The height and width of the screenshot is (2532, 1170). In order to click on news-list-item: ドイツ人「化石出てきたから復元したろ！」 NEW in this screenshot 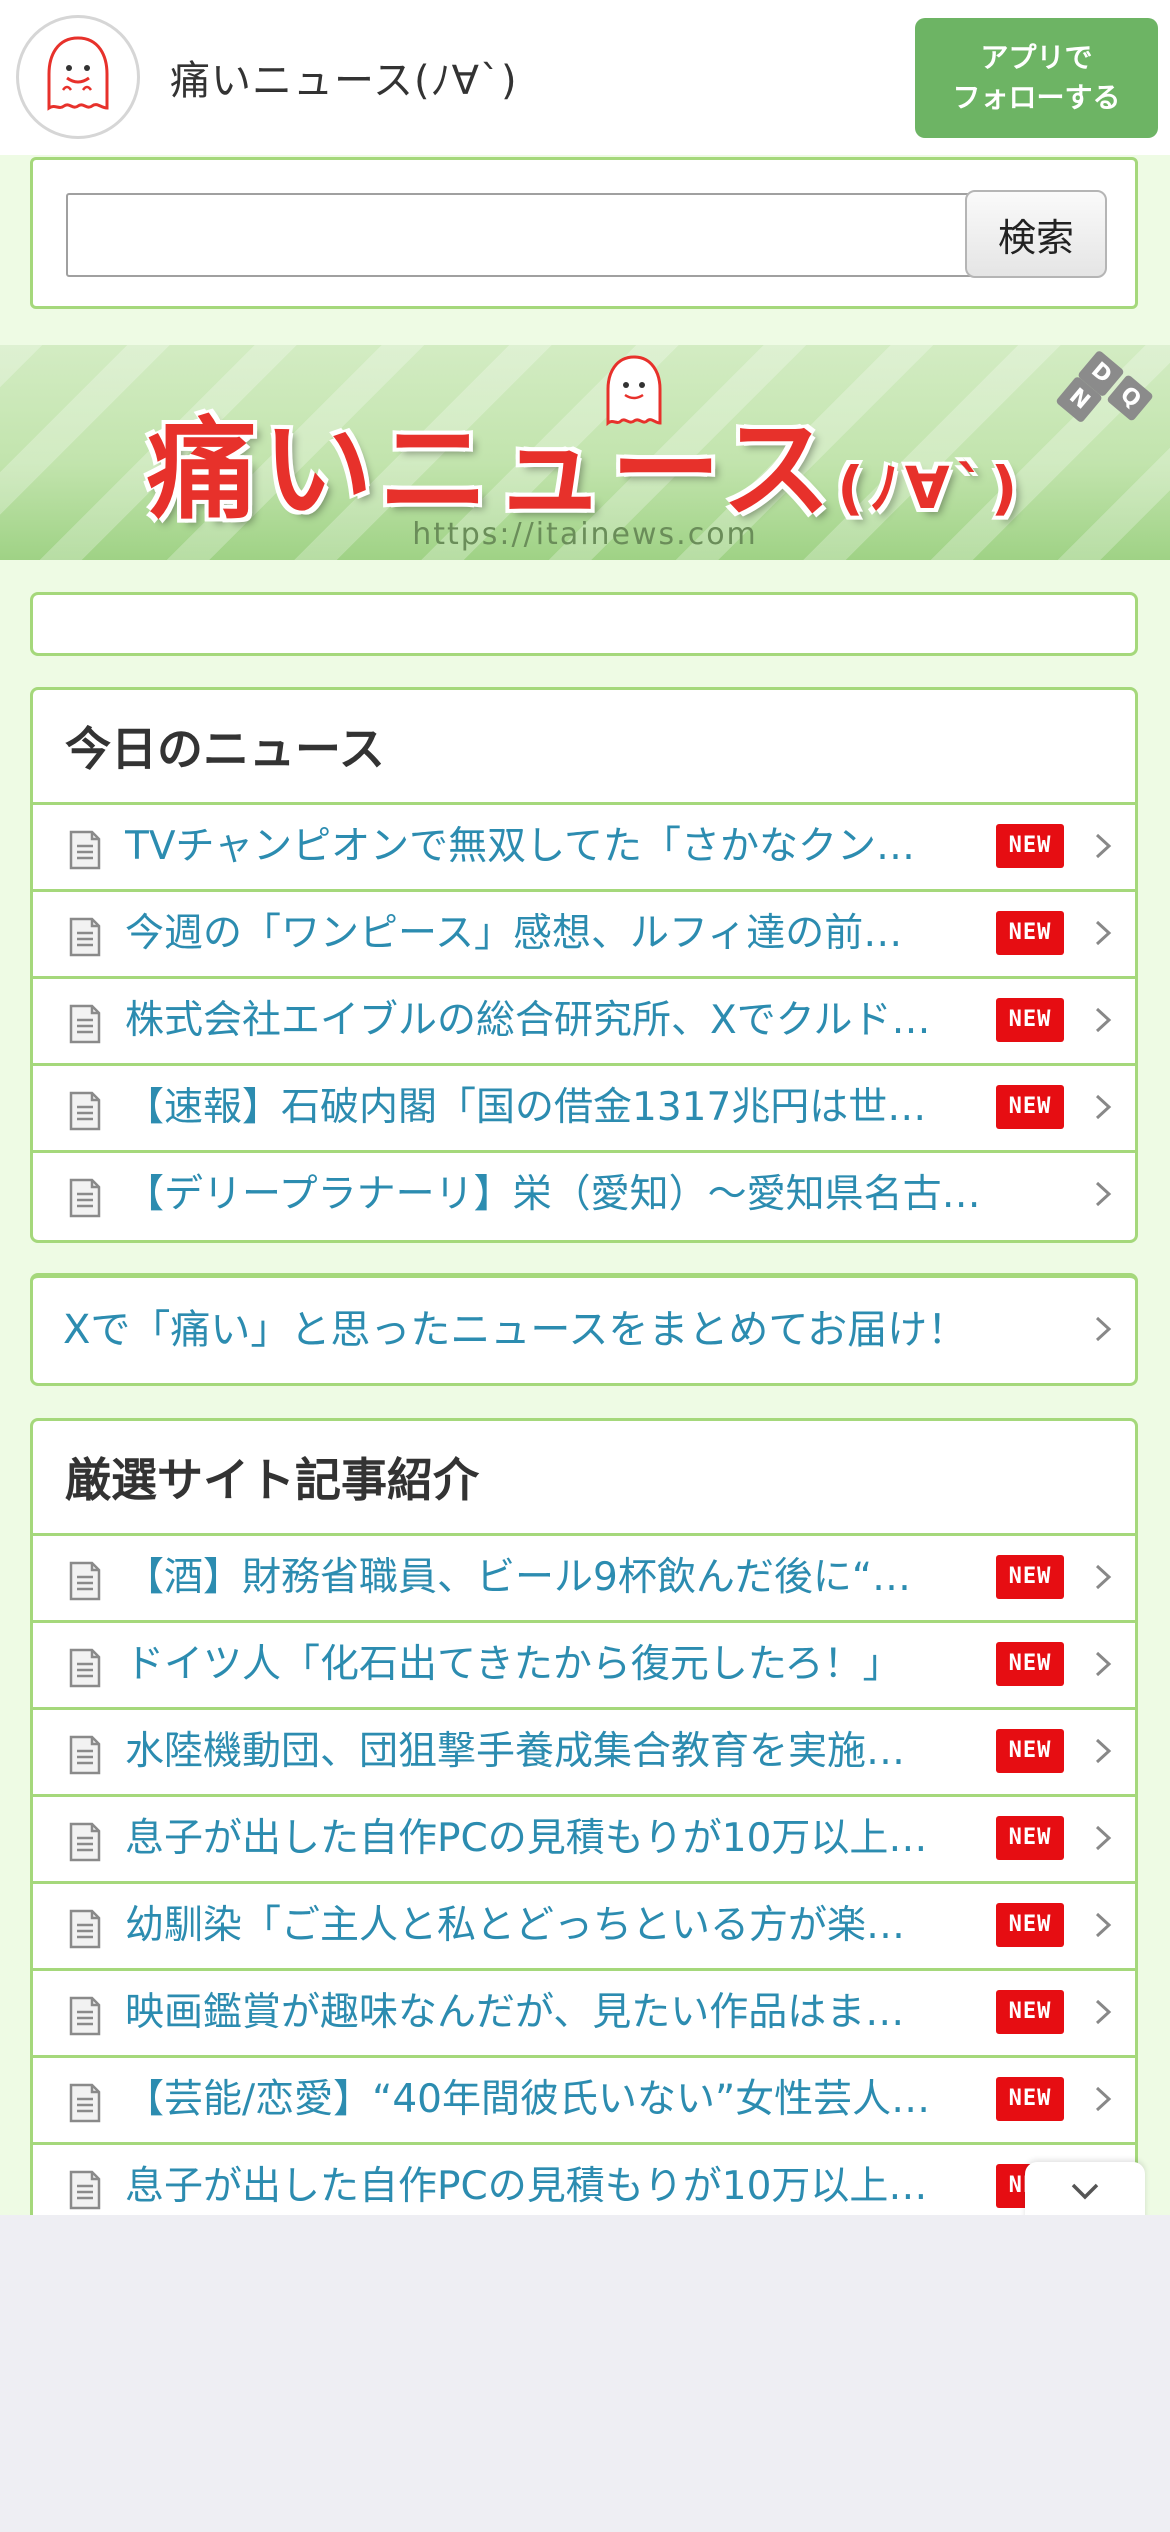, I will do `click(584, 1666)`.